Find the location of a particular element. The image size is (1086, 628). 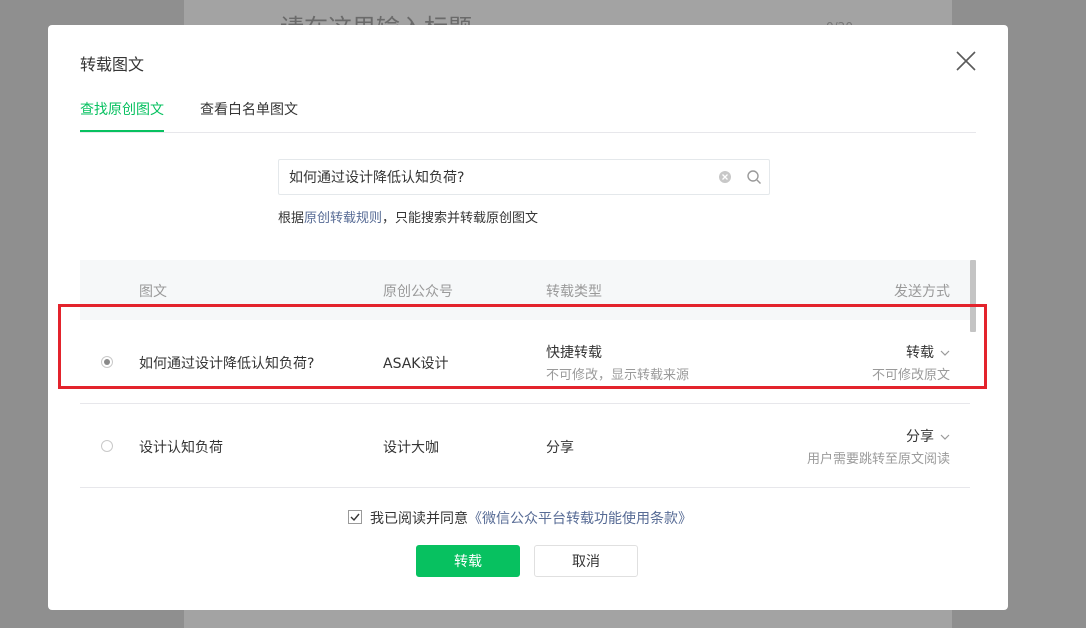

terms-link: 《微信公众平台转载功能使用条款》 is located at coordinates (580, 519).